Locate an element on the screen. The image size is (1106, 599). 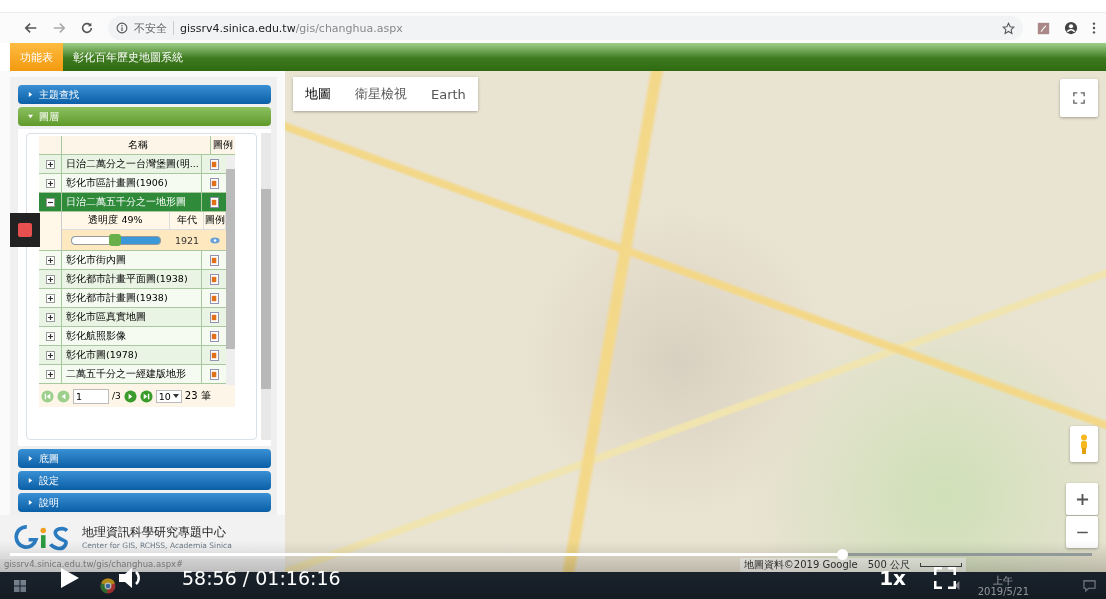
column-header: 名稱 is located at coordinates (136, 145).